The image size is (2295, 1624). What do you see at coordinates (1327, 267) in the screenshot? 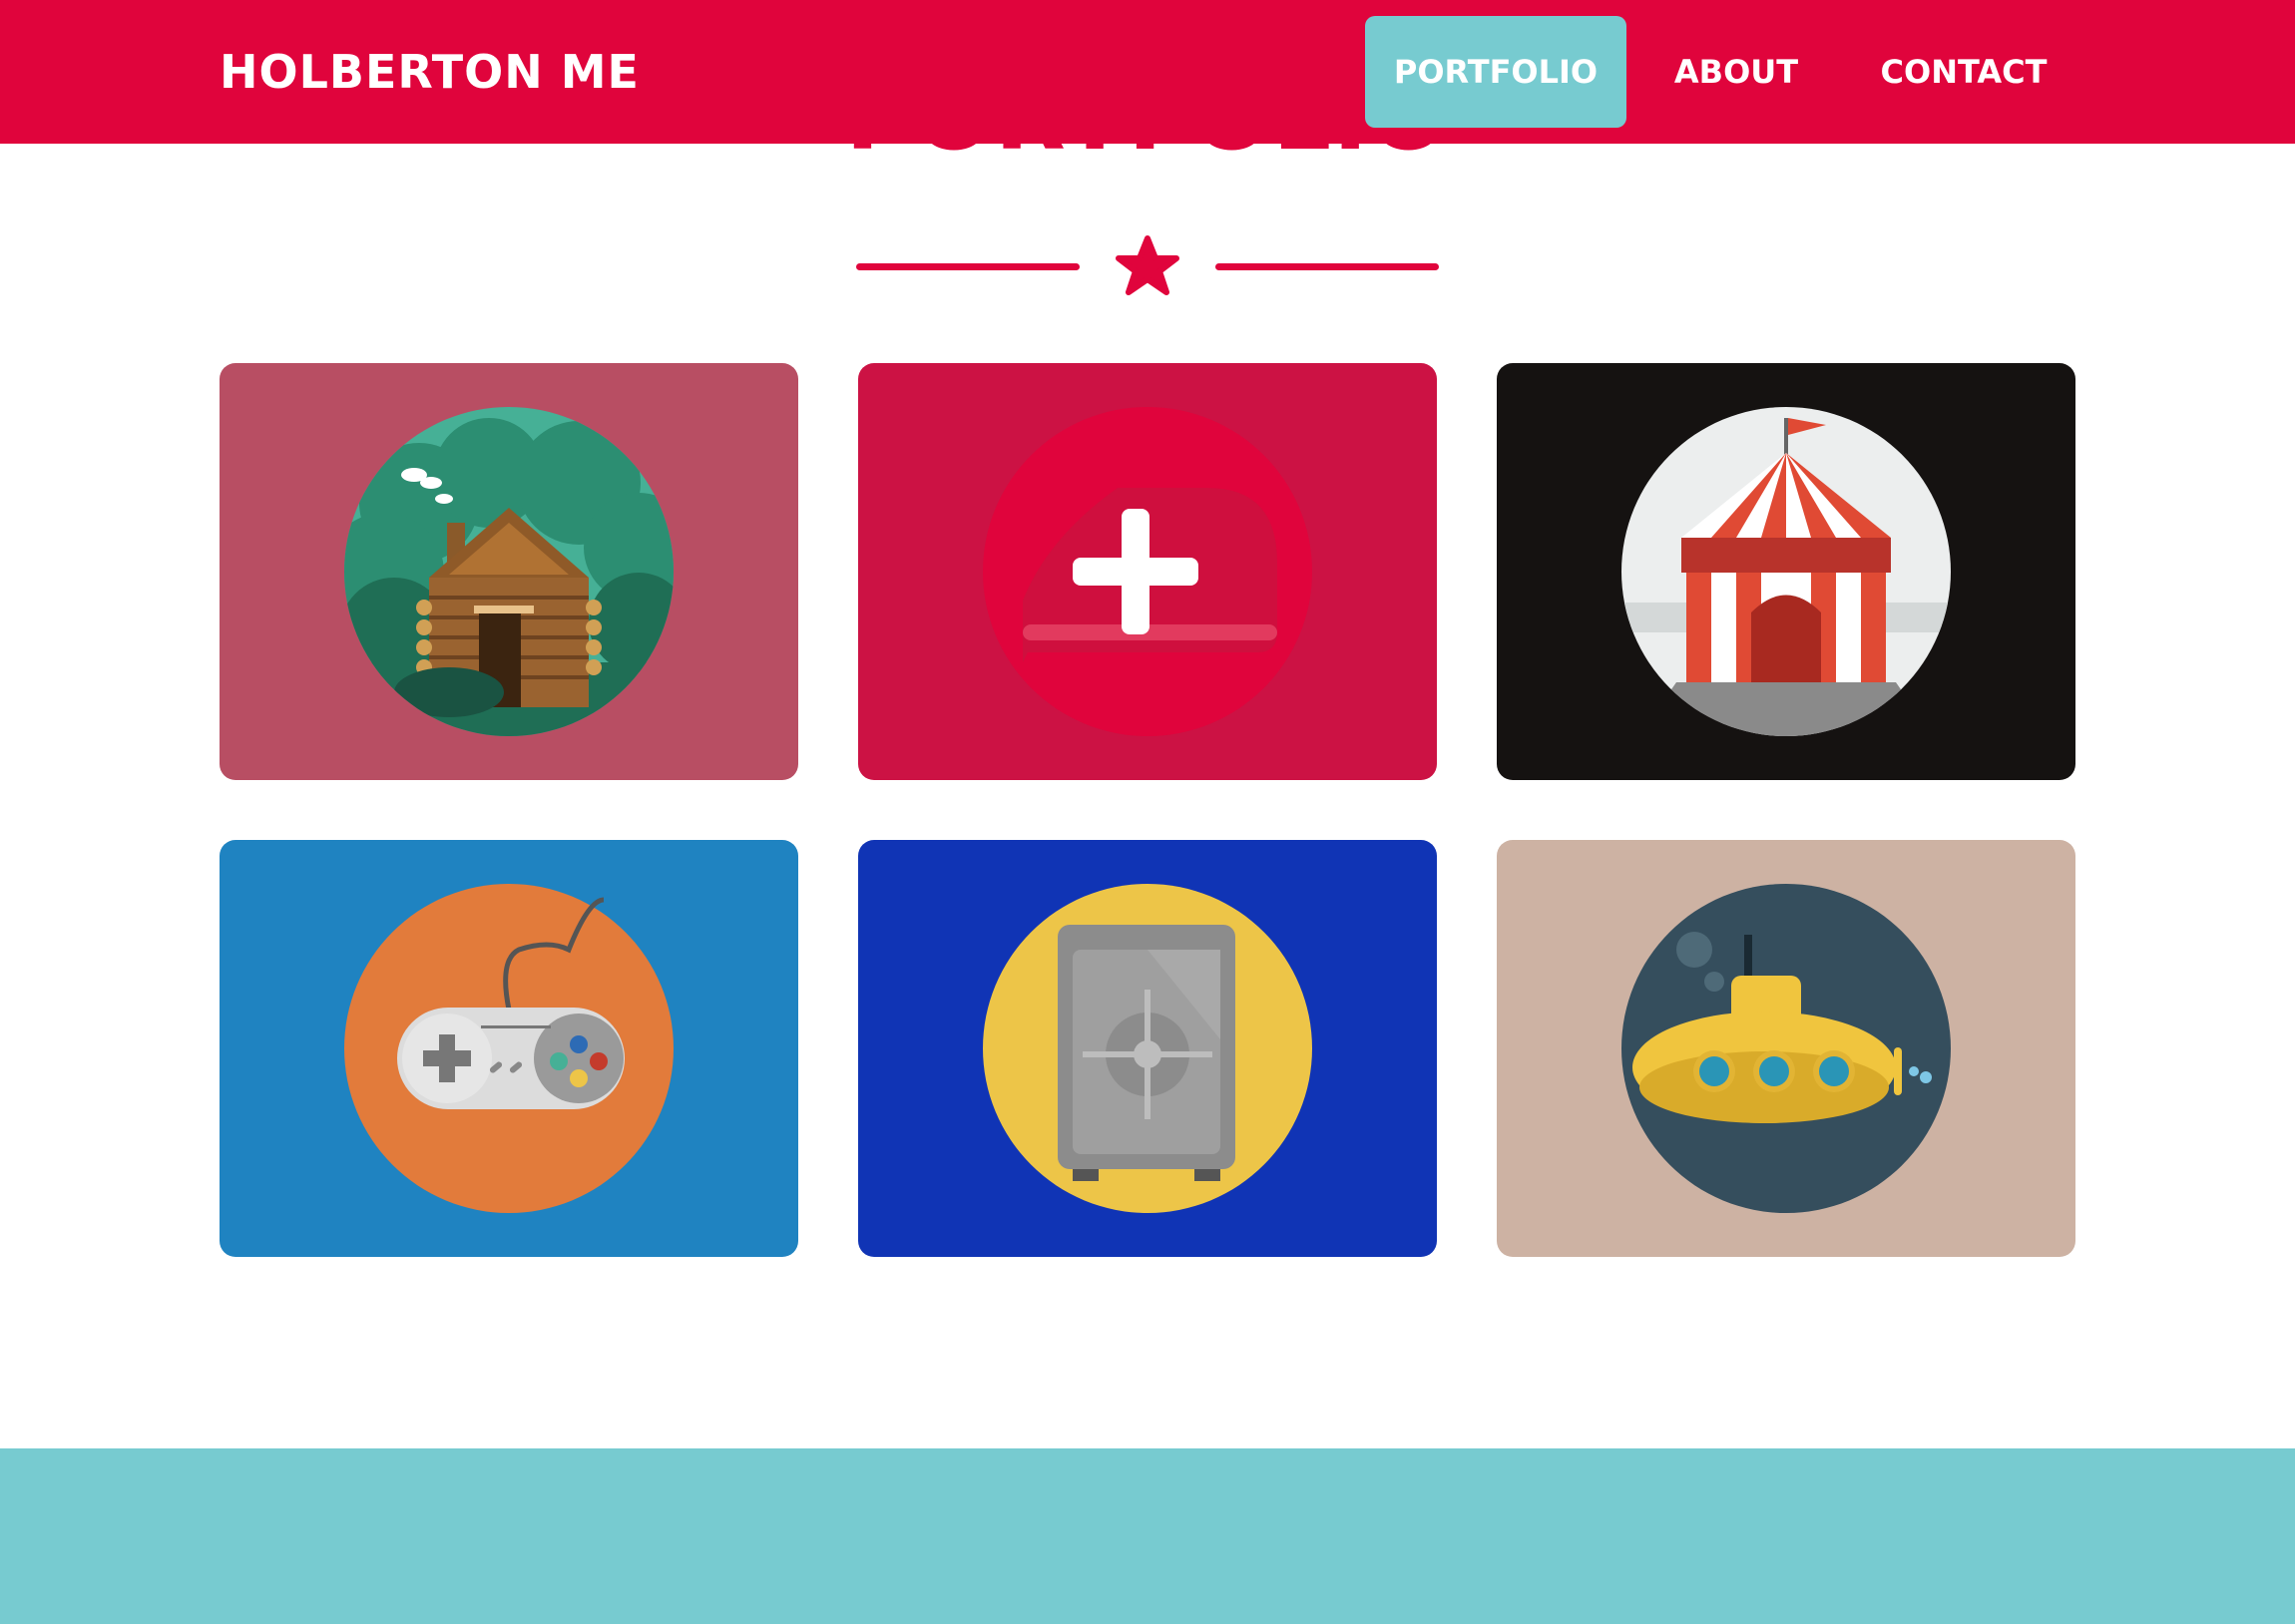
I see `divider-line-right` at bounding box center [1327, 267].